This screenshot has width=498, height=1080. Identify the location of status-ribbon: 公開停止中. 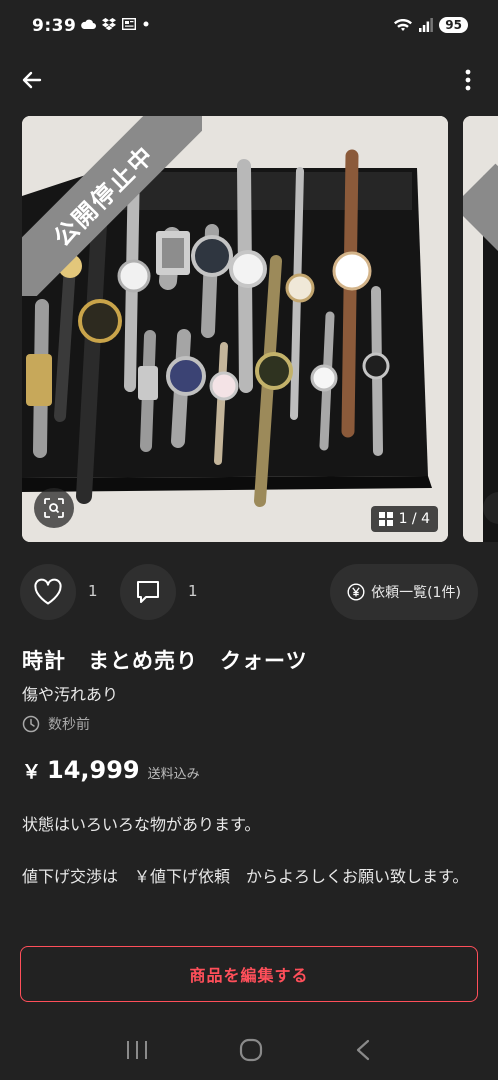
(112, 206).